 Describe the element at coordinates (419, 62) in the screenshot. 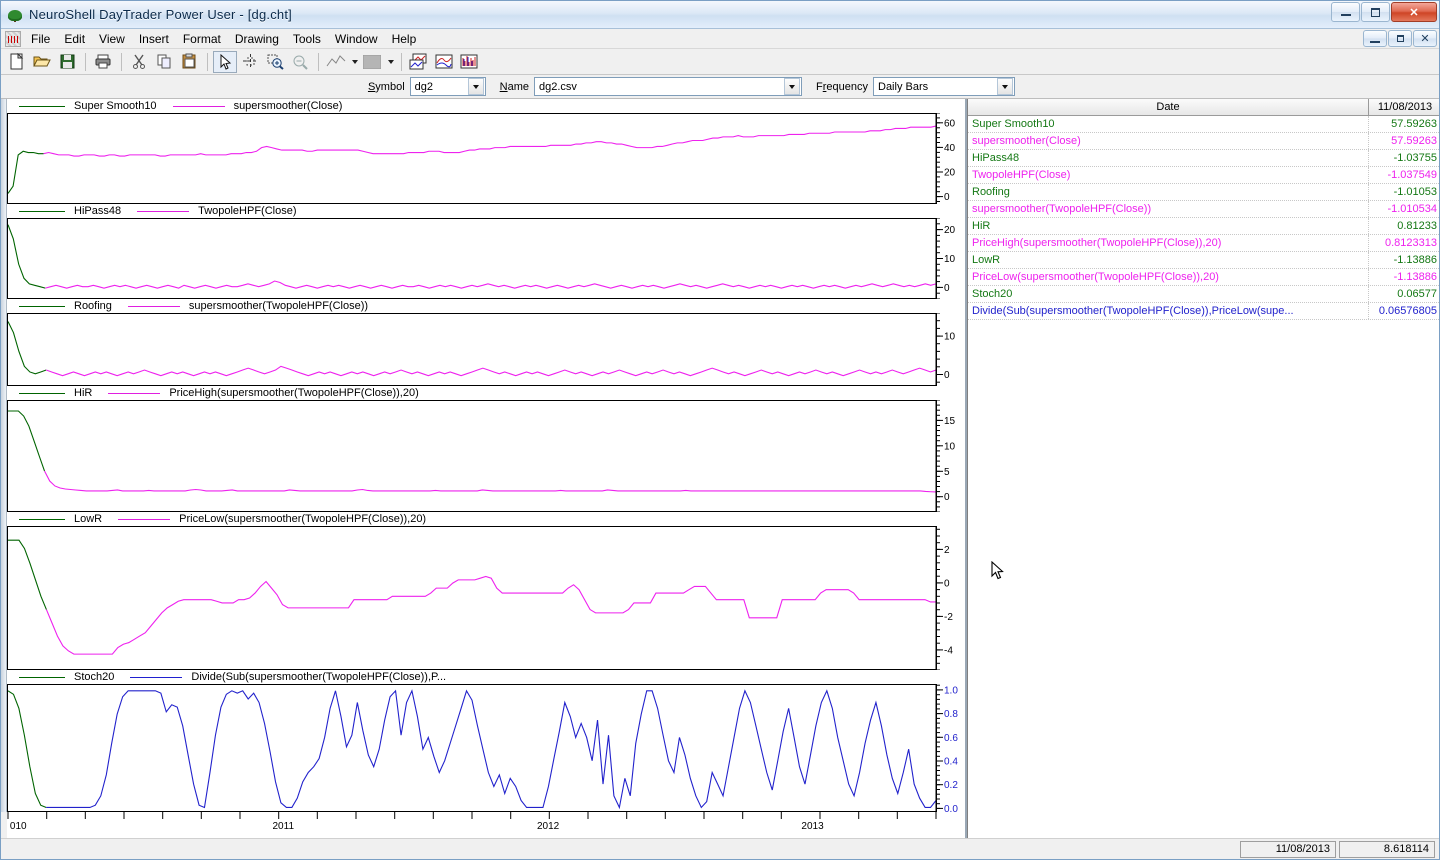

I see `multi-chart-icon` at that location.